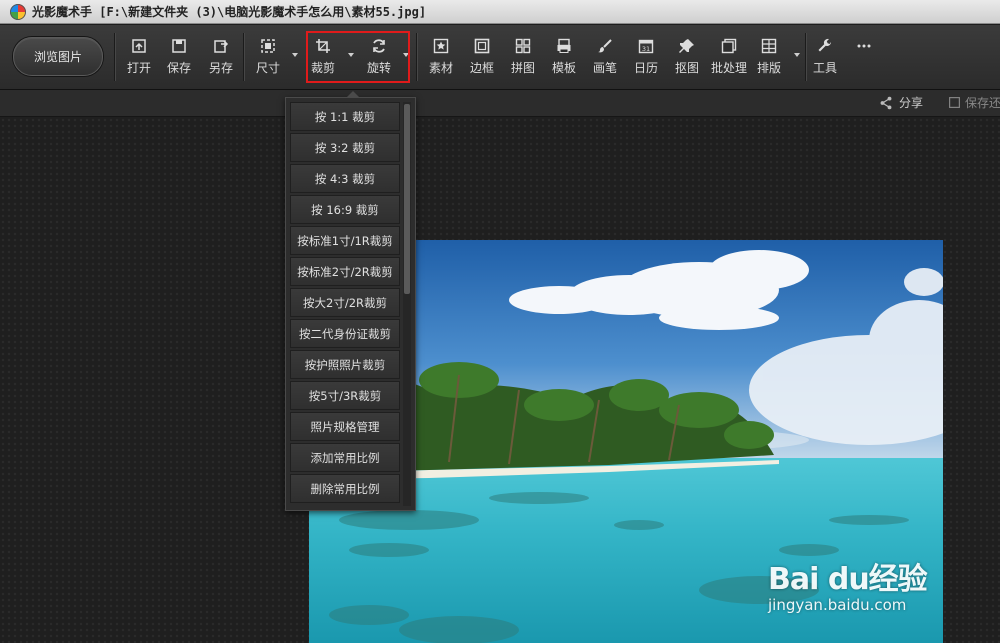 Image resolution: width=1000 pixels, height=643 pixels. I want to click on crop-dropdown-caret, so click(351, 55).